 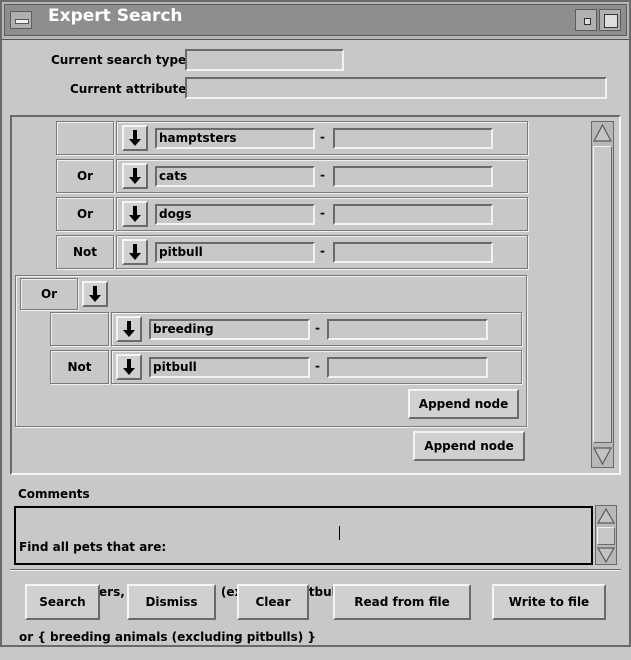 I want to click on query-scrollbar, so click(x=602, y=294).